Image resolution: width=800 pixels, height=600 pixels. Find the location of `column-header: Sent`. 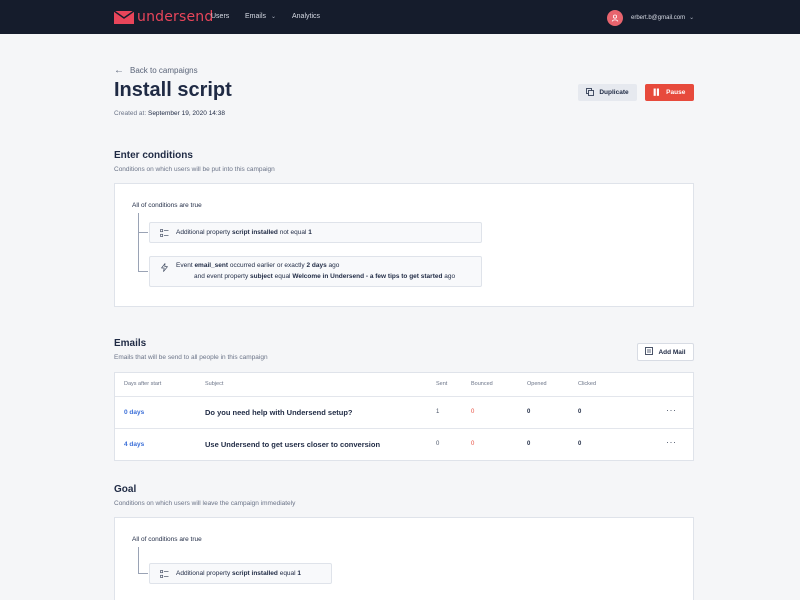

column-header: Sent is located at coordinates (442, 384).